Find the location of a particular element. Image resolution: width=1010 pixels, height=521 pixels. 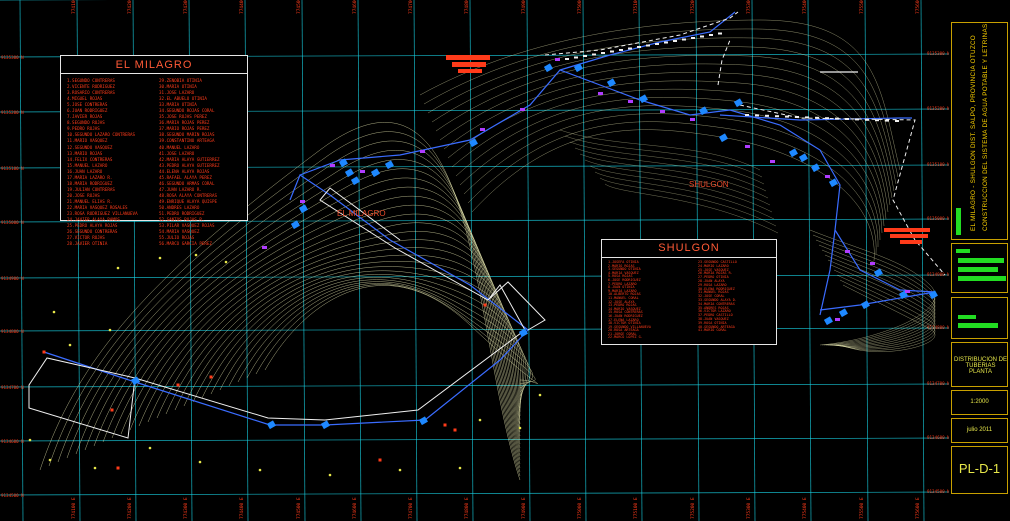

easting-label-bottom: 774600 E is located at coordinates (355, 508).